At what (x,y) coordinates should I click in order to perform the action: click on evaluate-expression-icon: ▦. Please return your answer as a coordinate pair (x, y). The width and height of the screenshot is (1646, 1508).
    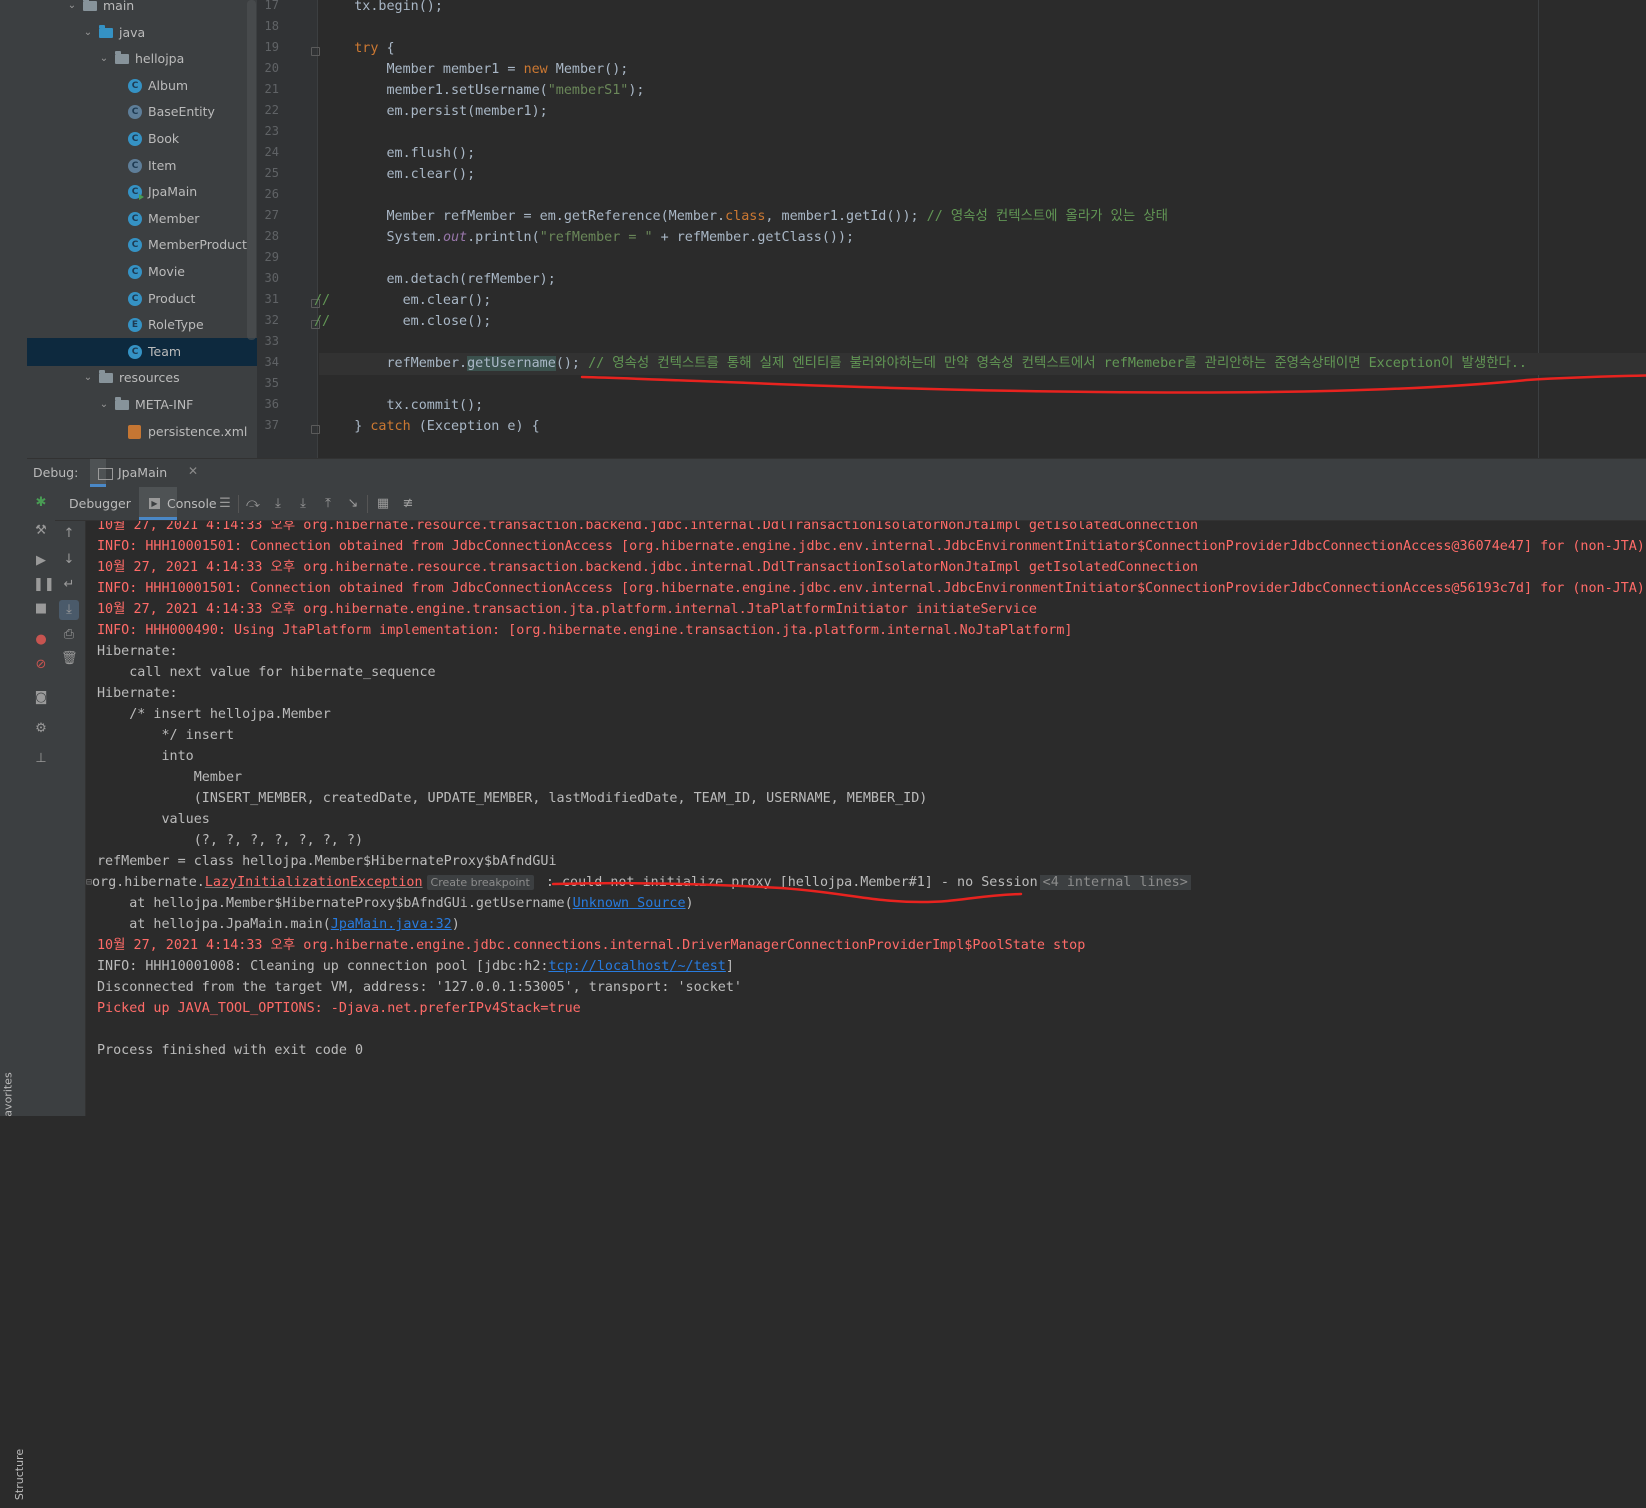
    Looking at the image, I should click on (383, 504).